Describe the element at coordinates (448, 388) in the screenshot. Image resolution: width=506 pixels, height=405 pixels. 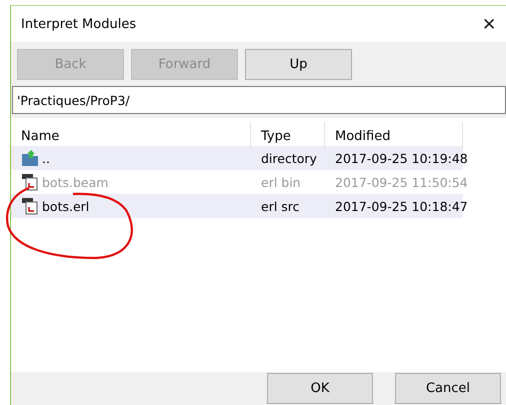
I see `dialog-button: Cancel` at that location.